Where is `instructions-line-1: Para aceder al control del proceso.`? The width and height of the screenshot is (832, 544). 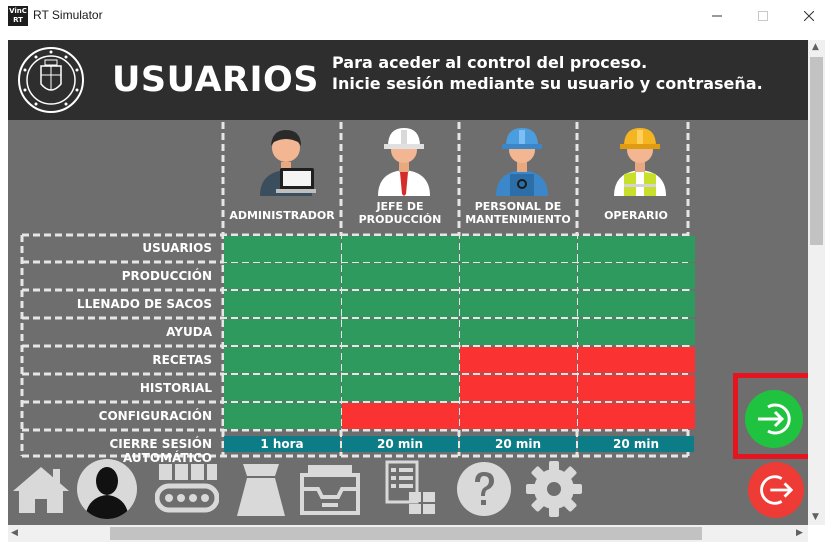 instructions-line-1: Para aceder al control del proceso. is located at coordinates (490, 62).